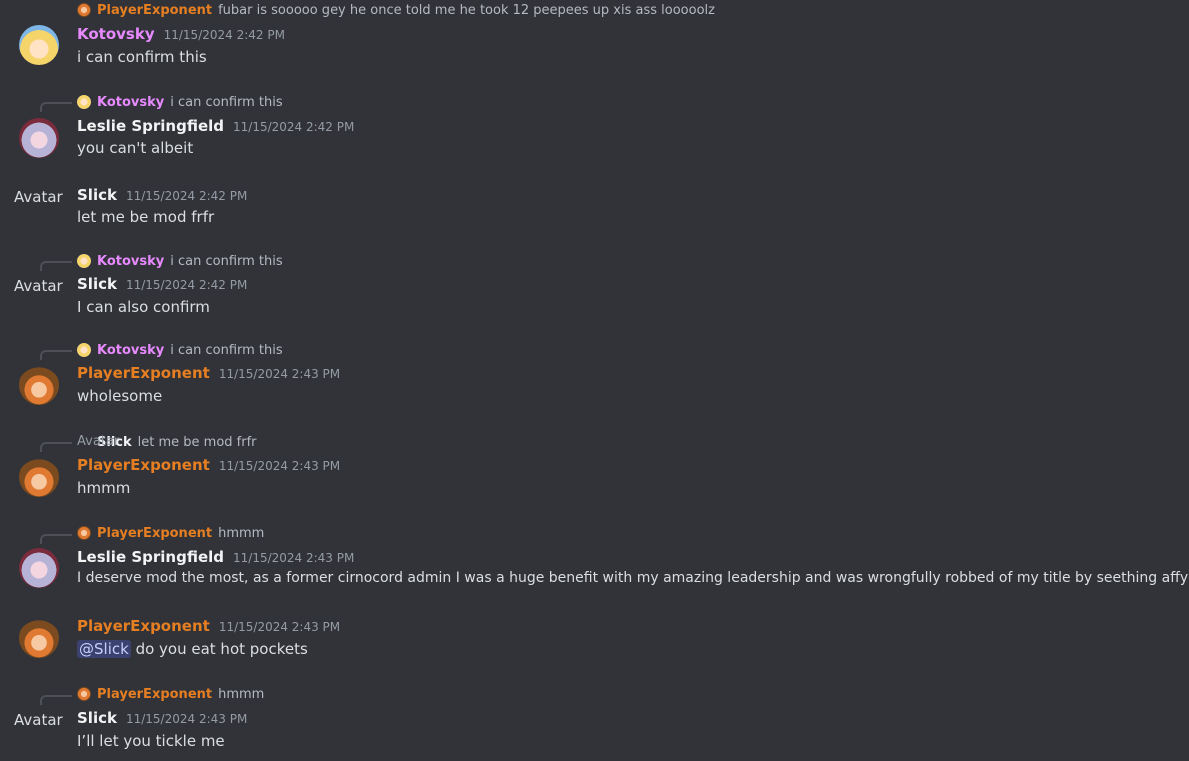 The image size is (1189, 761). I want to click on reply-text: let me be mod frfr, so click(197, 442).